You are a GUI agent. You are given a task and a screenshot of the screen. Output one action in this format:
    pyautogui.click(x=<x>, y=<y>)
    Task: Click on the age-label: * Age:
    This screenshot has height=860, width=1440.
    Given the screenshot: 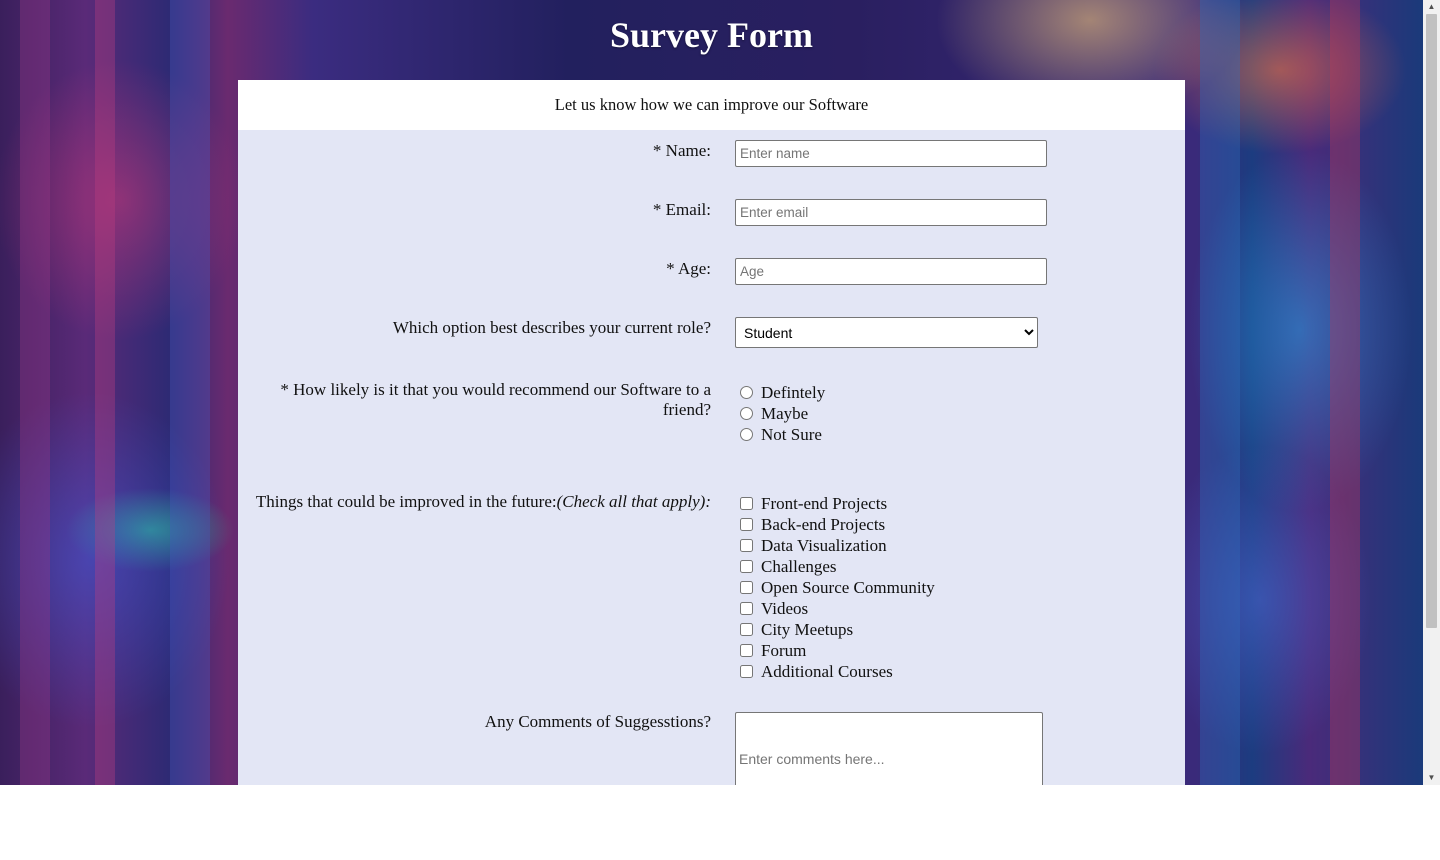 What is the action you would take?
    pyautogui.click(x=688, y=268)
    